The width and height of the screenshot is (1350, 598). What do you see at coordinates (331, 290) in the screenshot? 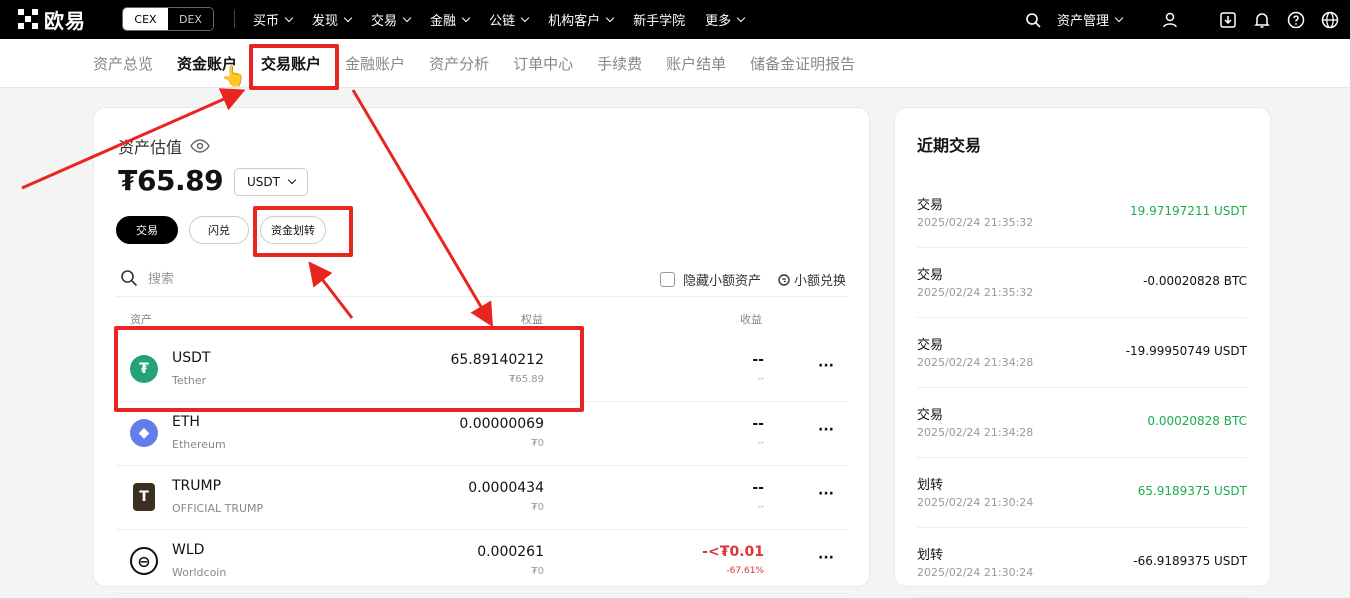
I see `arrow-to-transfer` at bounding box center [331, 290].